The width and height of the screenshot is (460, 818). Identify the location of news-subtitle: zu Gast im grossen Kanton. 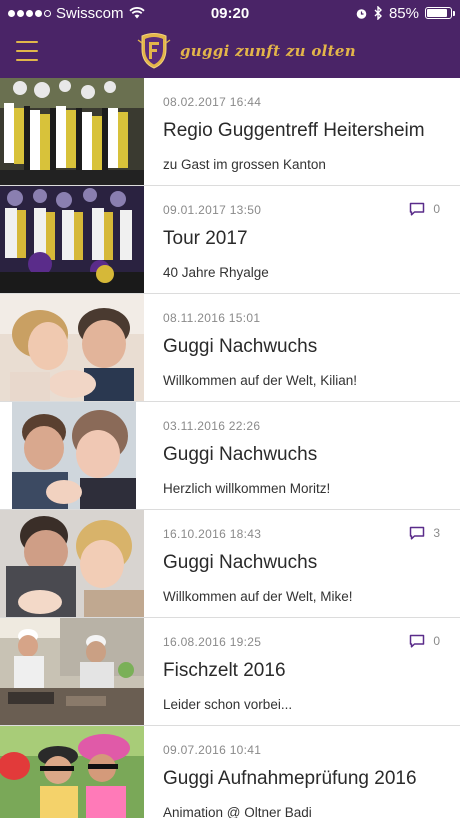
(244, 164).